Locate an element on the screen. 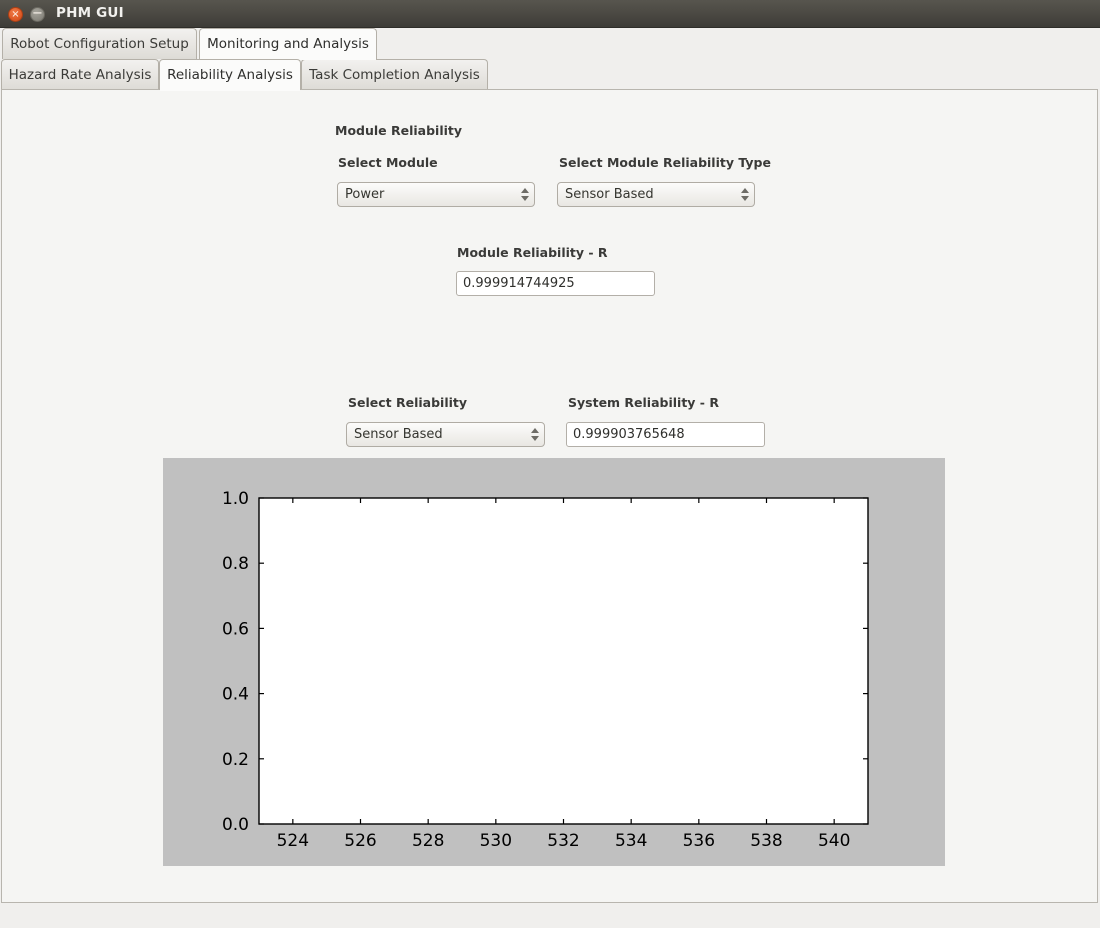 Image resolution: width=1100 pixels, height=928 pixels. window-title: PHM GUI is located at coordinates (90, 13).